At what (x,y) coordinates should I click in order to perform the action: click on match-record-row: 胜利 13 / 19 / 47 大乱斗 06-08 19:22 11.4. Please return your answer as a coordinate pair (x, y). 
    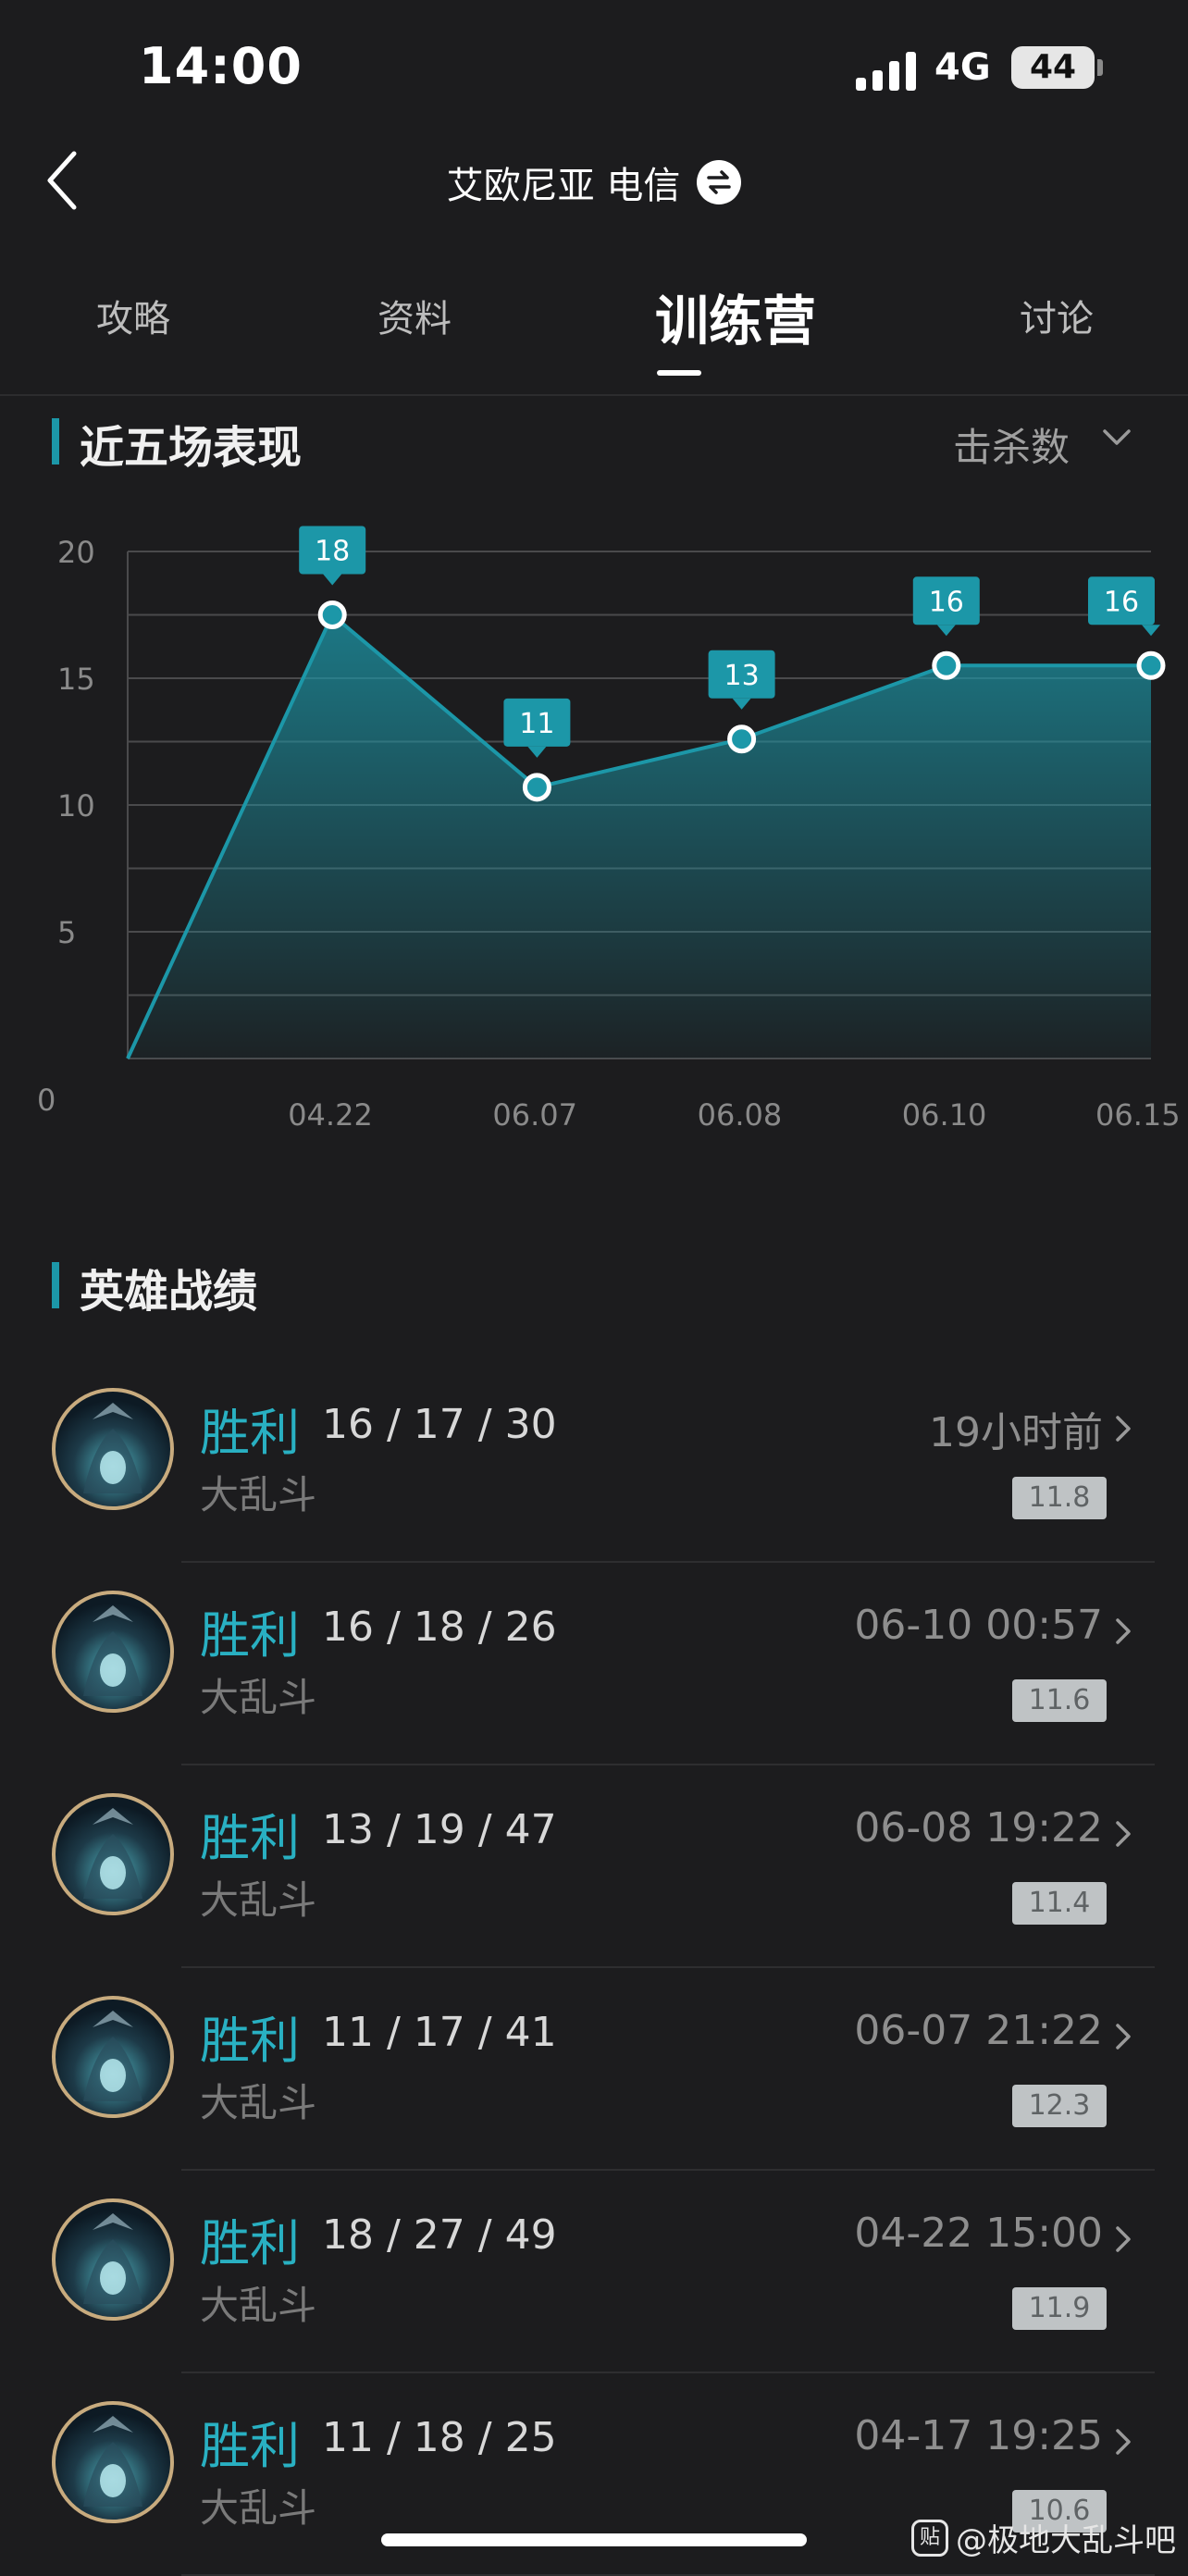
    Looking at the image, I should click on (594, 1866).